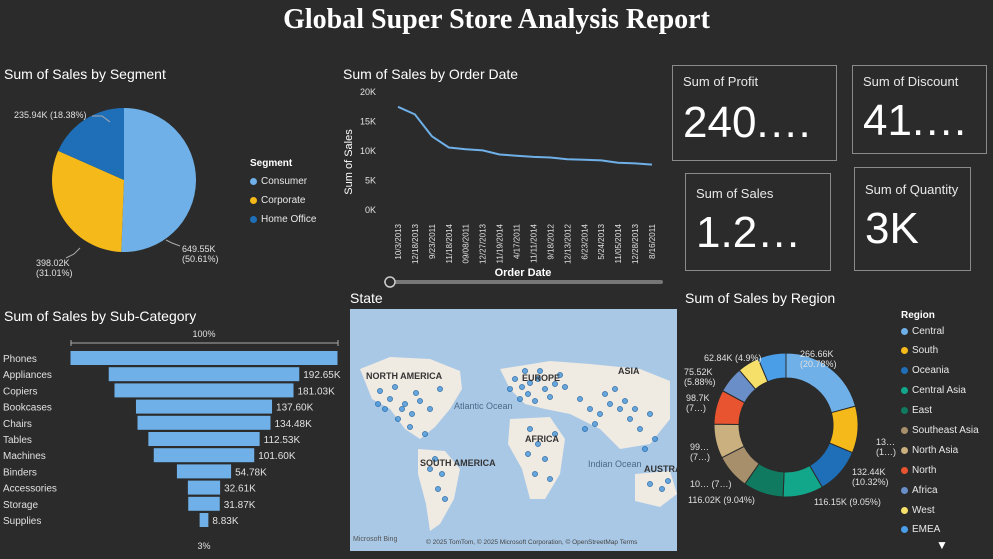  Describe the element at coordinates (523, 273) in the screenshot. I see `orderdate-xlabel: Order Date` at that location.